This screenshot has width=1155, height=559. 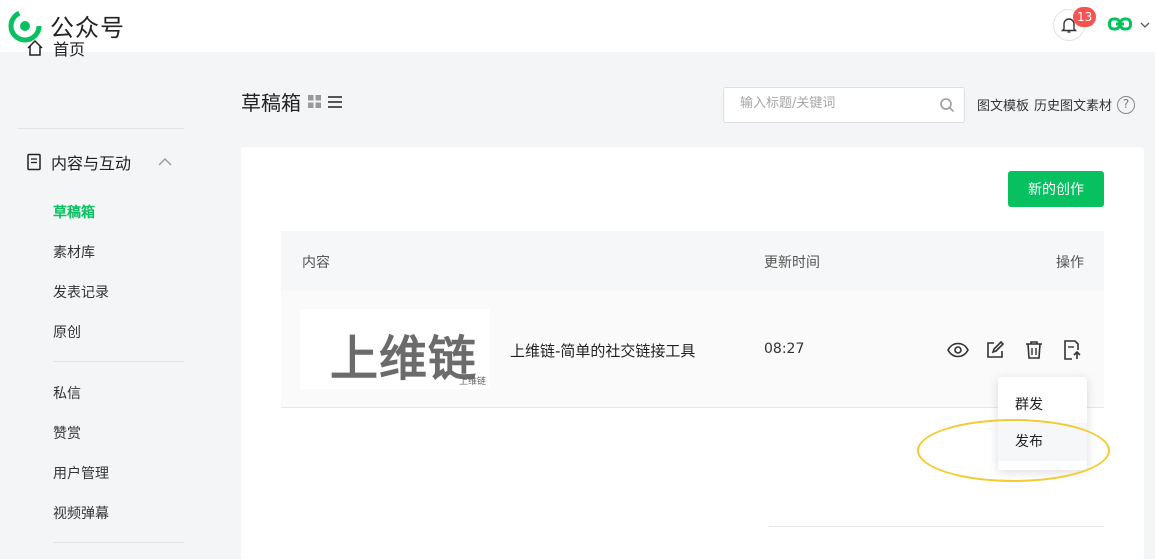 What do you see at coordinates (69, 49) in the screenshot?
I see `nav-home-label: 首页` at bounding box center [69, 49].